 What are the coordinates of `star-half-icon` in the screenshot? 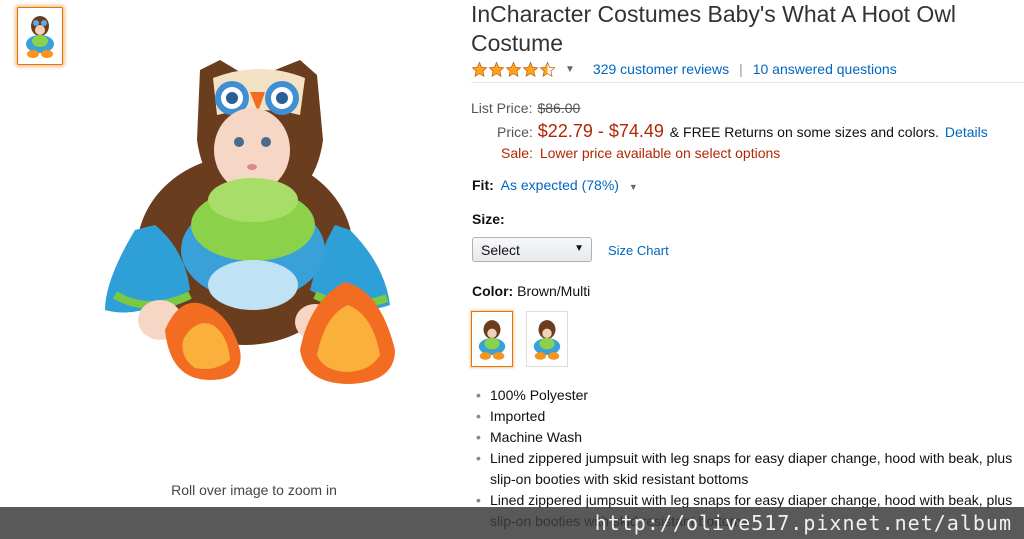 It's located at (547, 69).